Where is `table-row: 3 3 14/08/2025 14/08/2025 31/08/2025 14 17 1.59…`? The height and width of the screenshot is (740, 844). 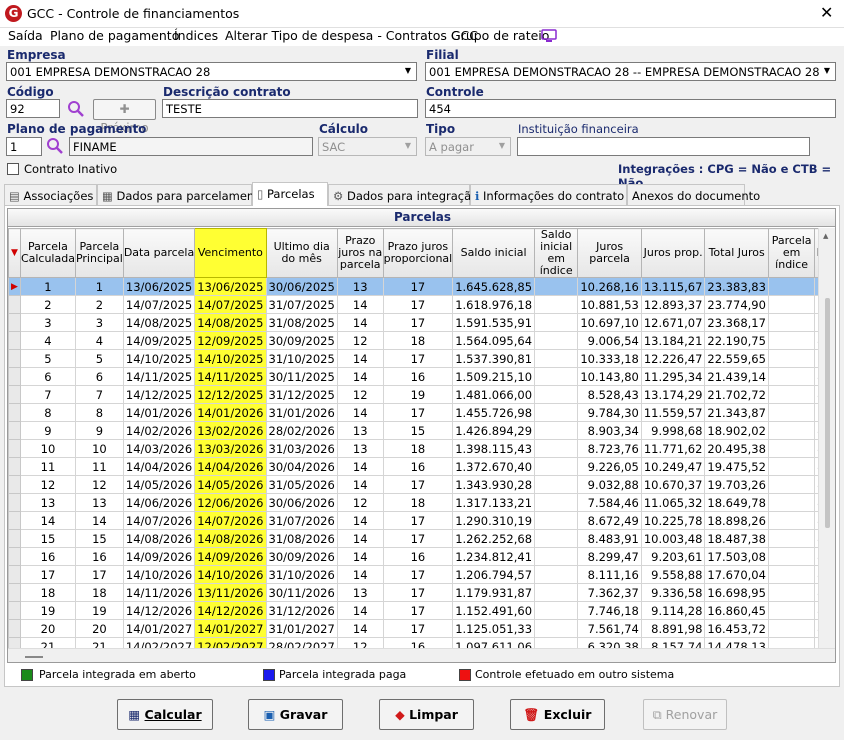 table-row: 3 3 14/08/2025 14/08/2025 31/08/2025 14 17 1.59… is located at coordinates (421, 322).